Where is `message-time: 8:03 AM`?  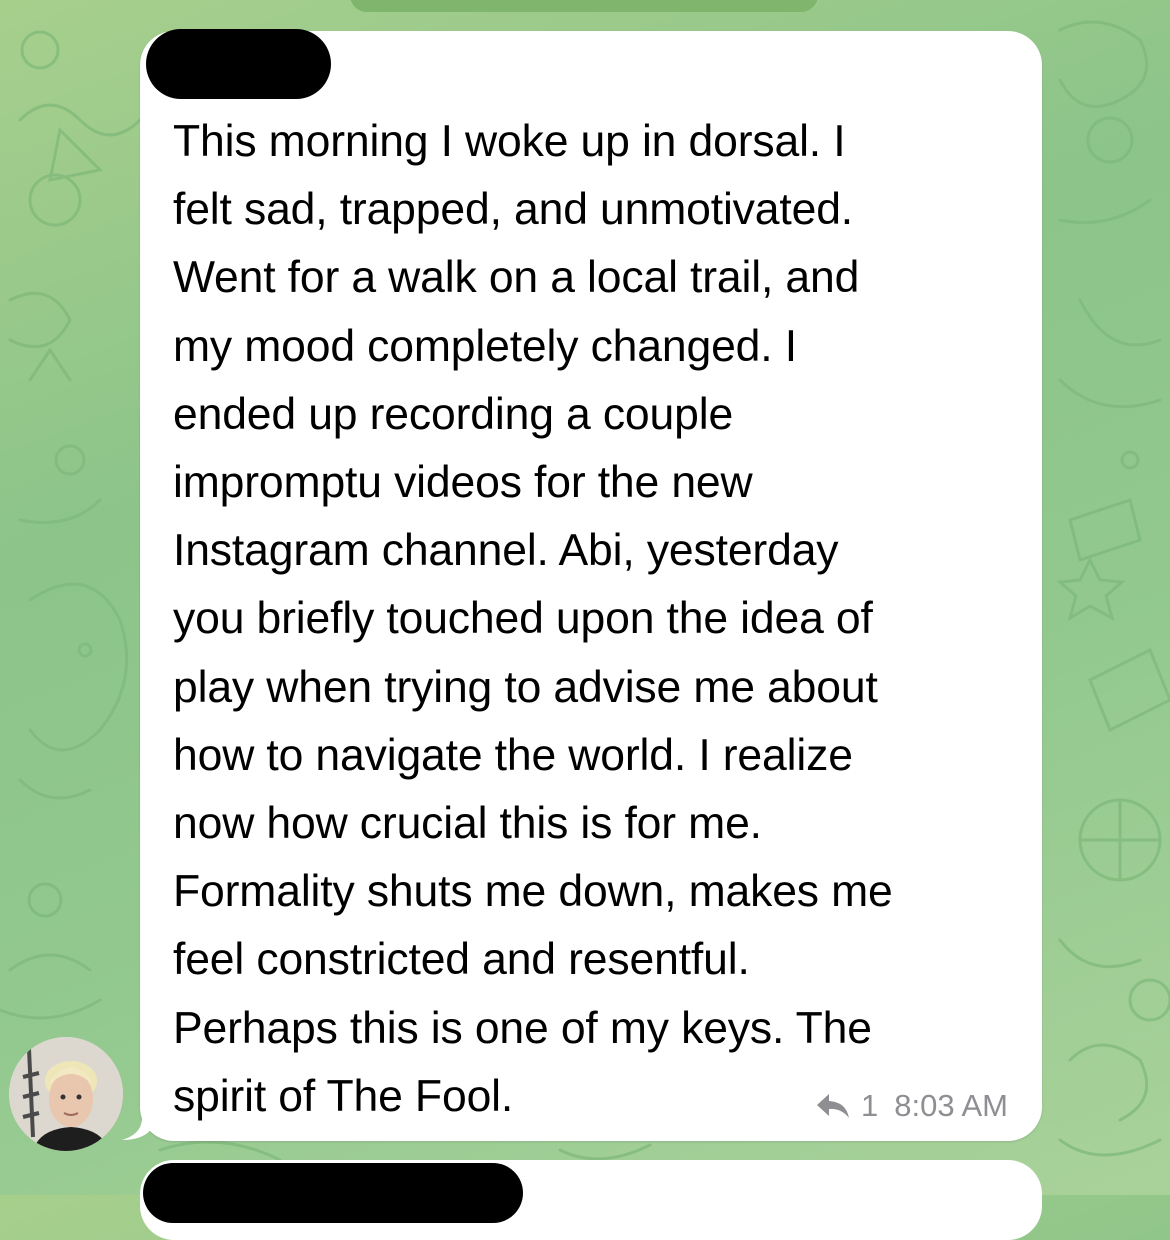
message-time: 8:03 AM is located at coordinates (951, 1105).